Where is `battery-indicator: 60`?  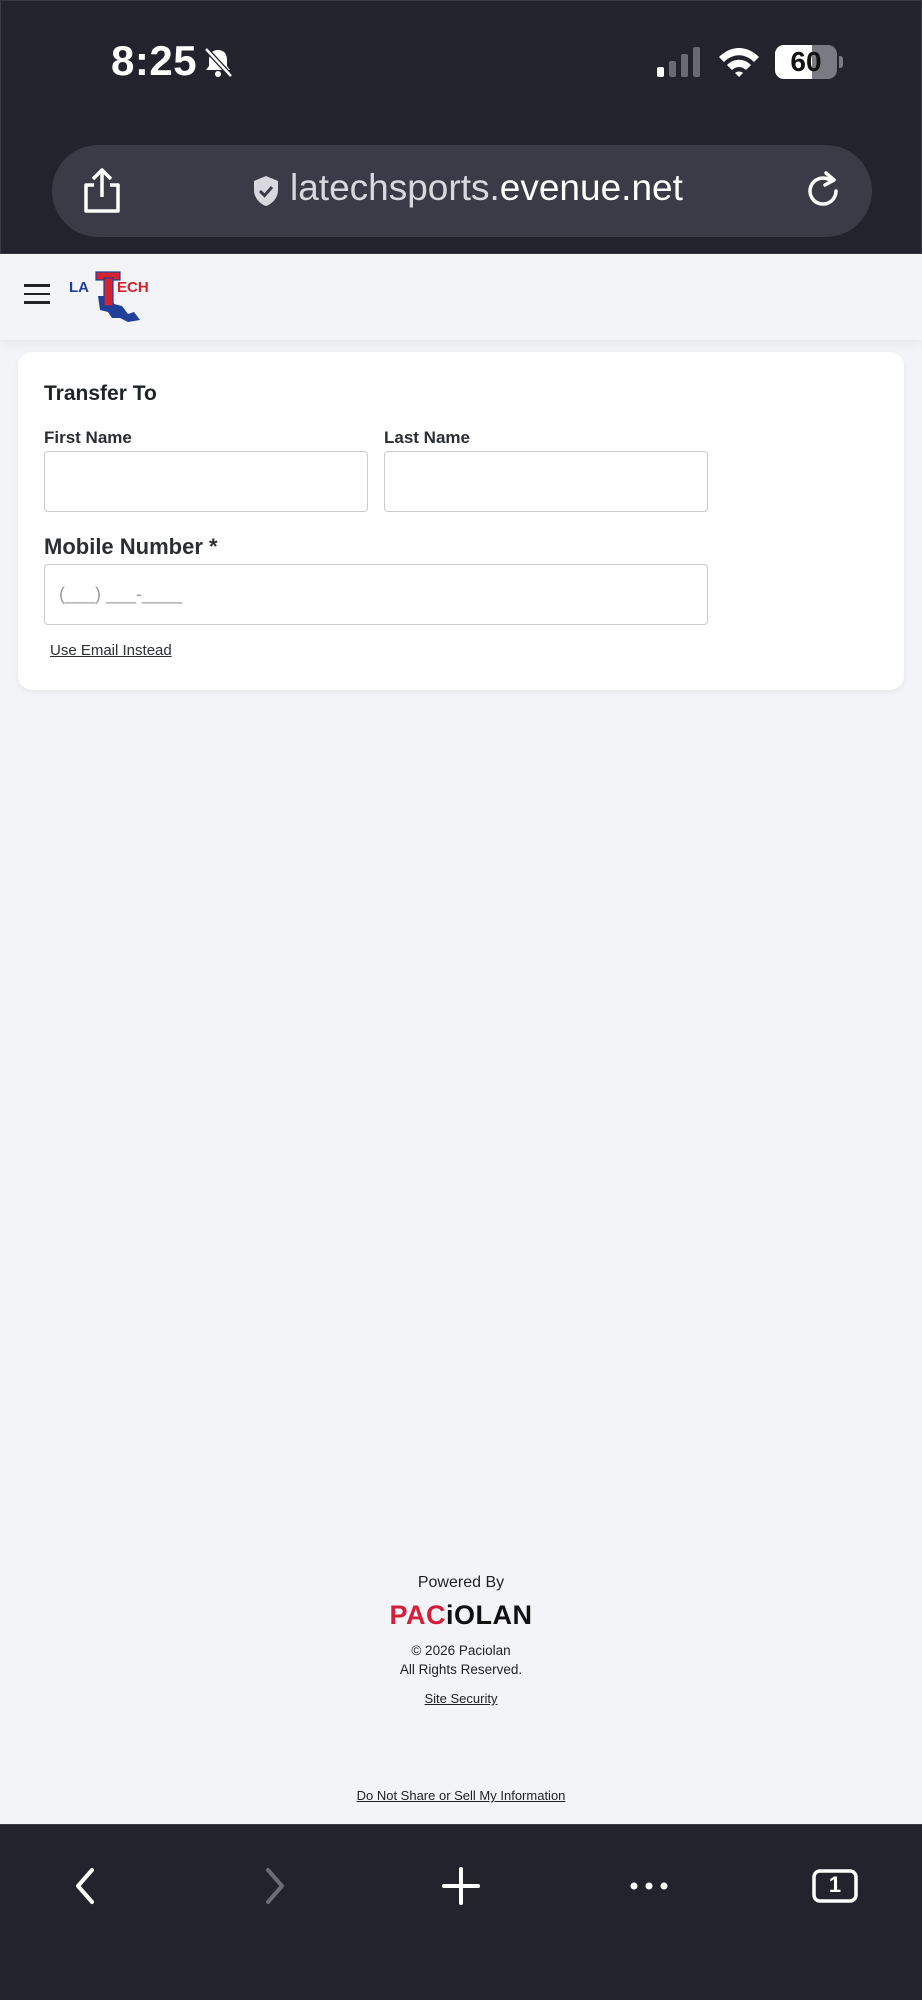 battery-indicator: 60 is located at coordinates (809, 62).